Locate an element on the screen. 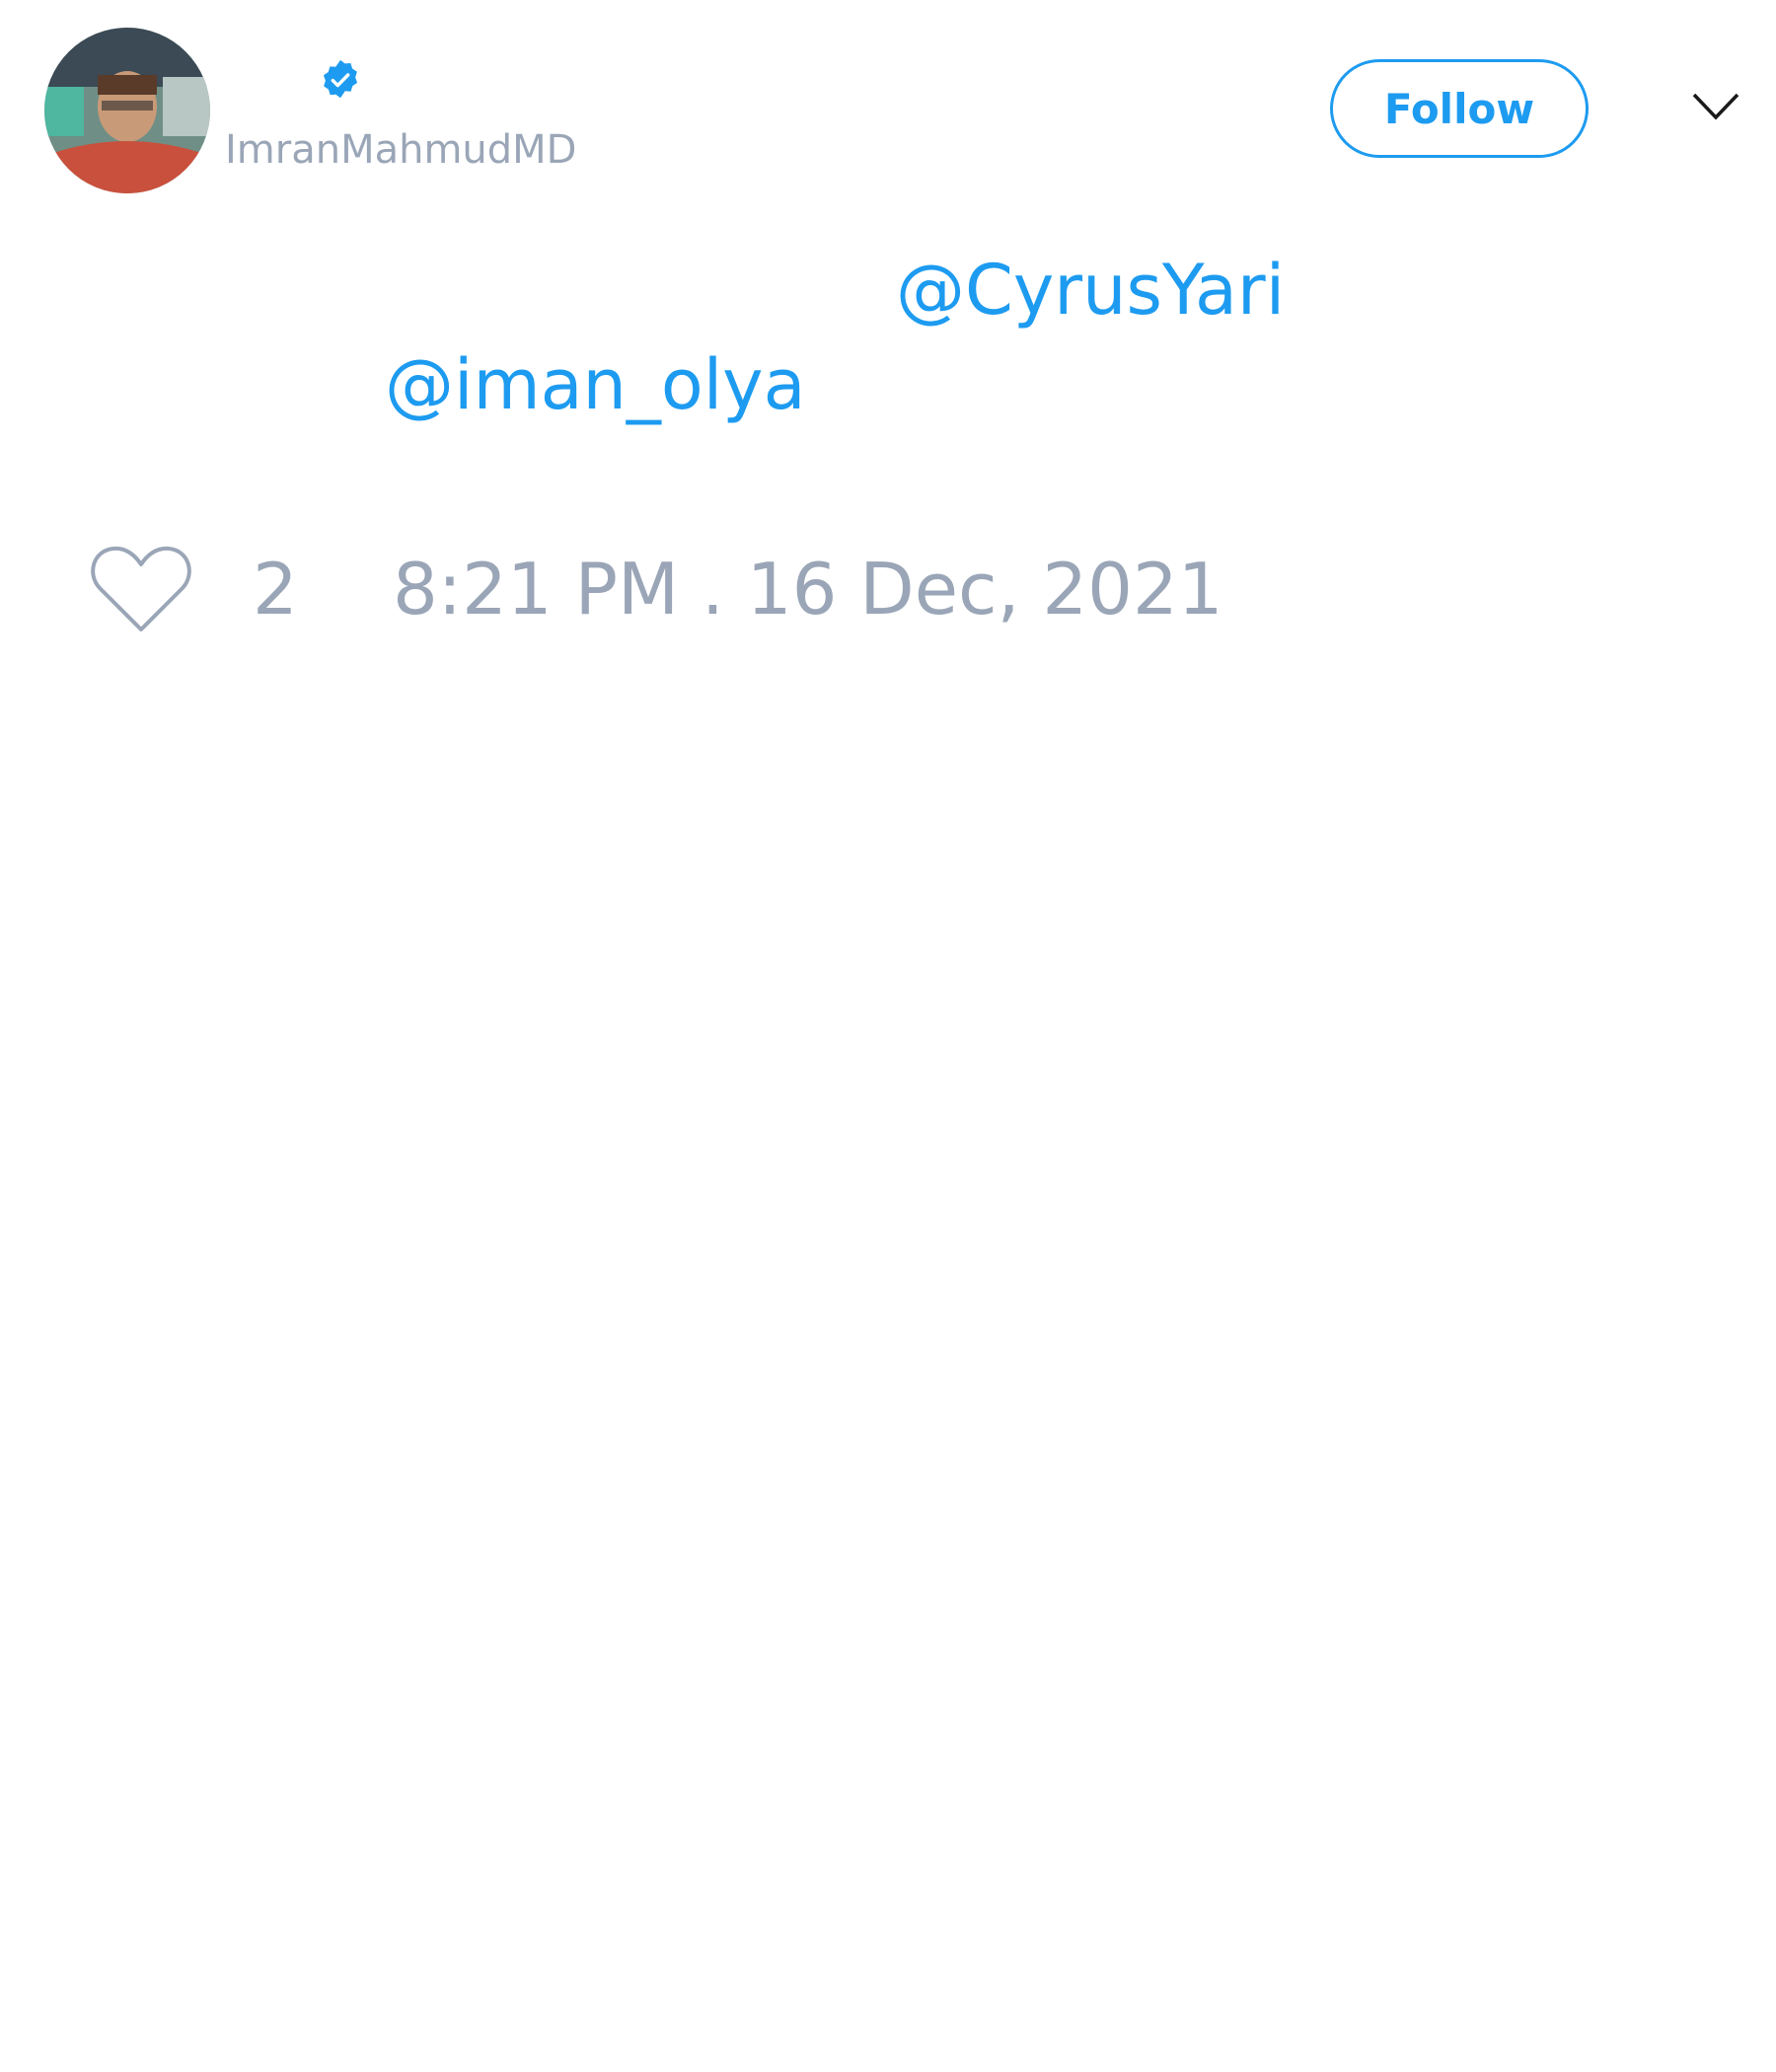  chevron-down-icon is located at coordinates (1716, 106).